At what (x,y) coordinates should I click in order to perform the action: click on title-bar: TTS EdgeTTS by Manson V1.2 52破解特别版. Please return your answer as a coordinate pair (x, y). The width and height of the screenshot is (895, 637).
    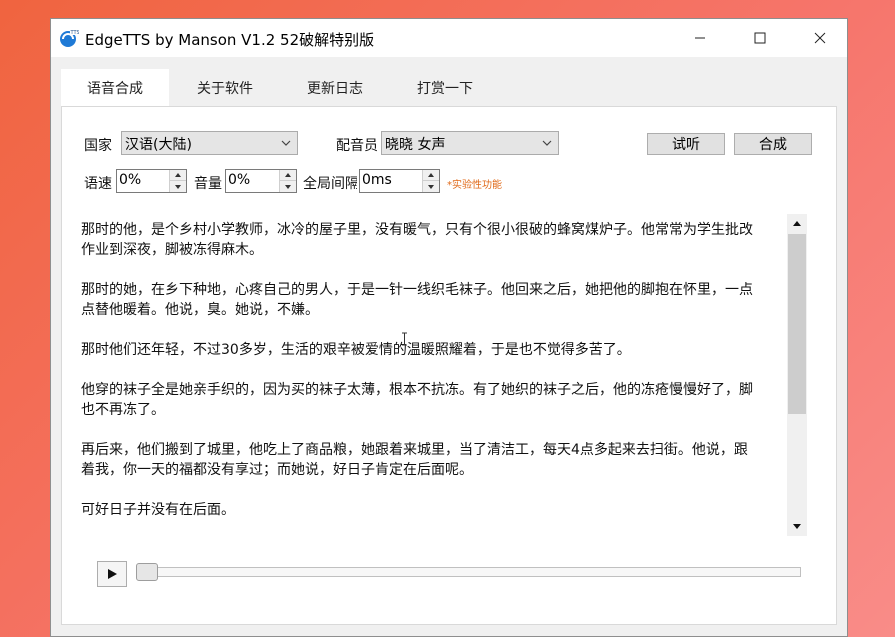
    Looking at the image, I should click on (449, 38).